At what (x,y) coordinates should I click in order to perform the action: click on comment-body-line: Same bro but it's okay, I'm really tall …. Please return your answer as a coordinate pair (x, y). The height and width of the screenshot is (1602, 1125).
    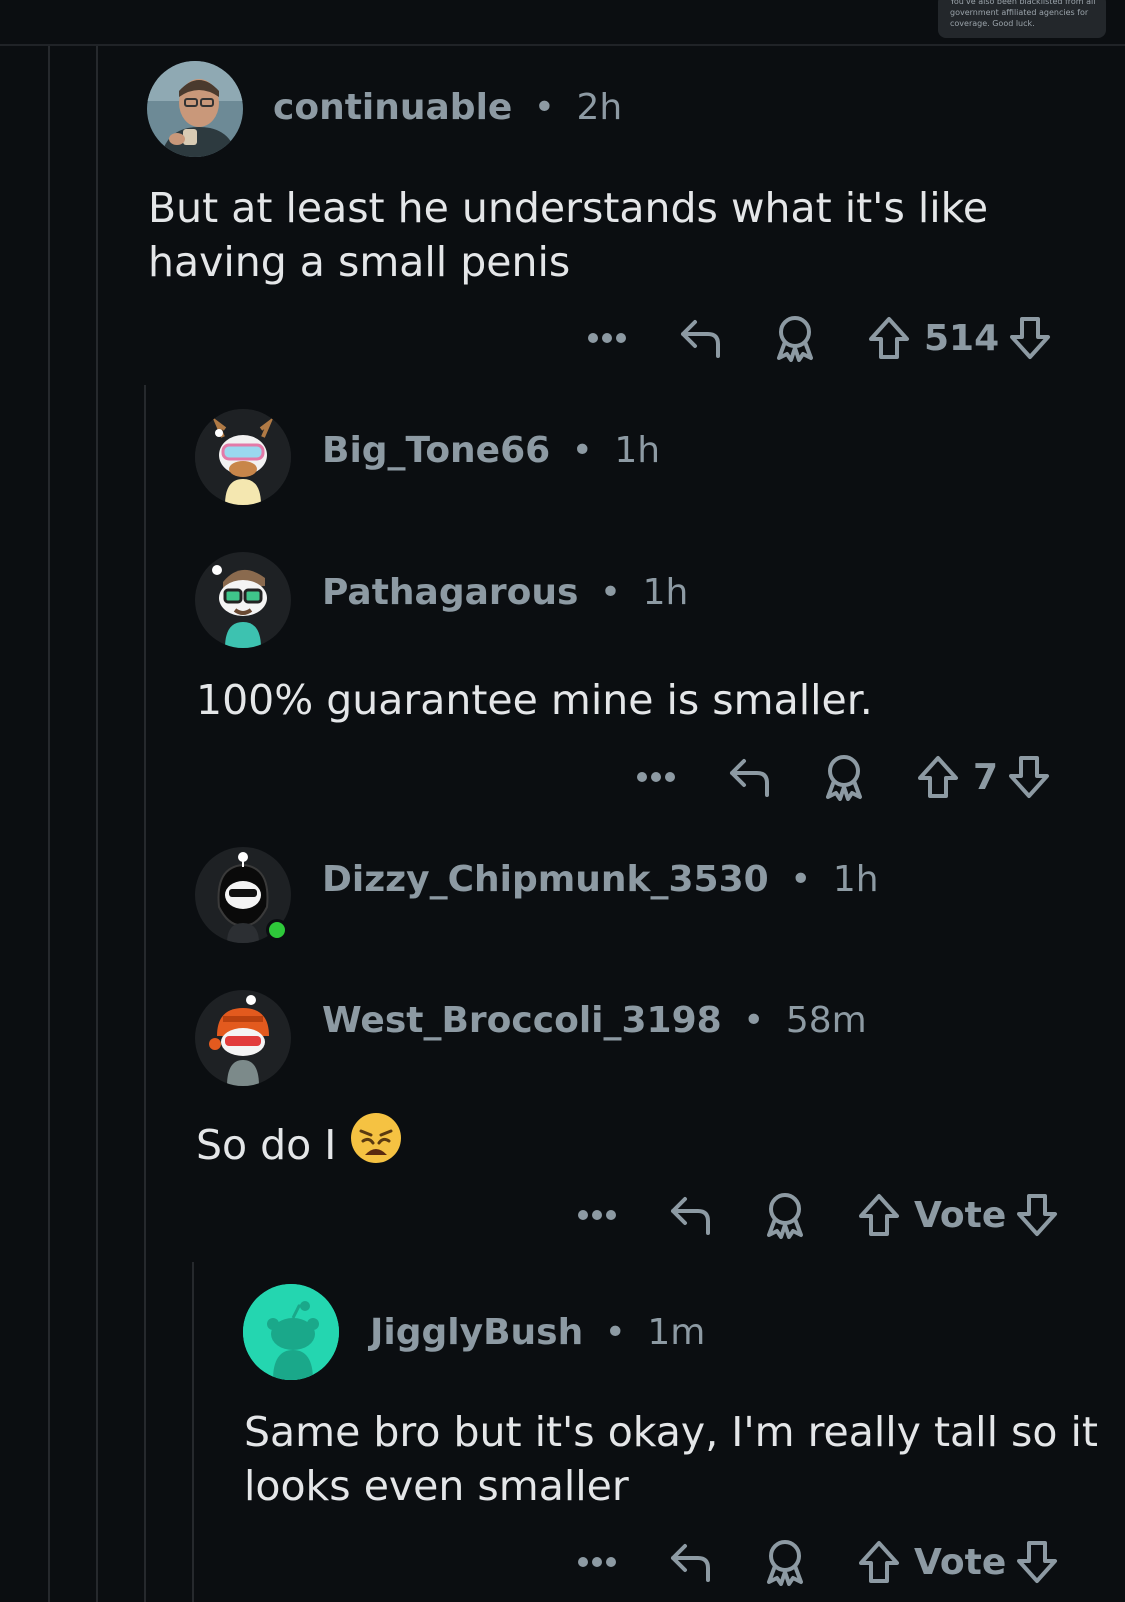
    Looking at the image, I should click on (671, 1432).